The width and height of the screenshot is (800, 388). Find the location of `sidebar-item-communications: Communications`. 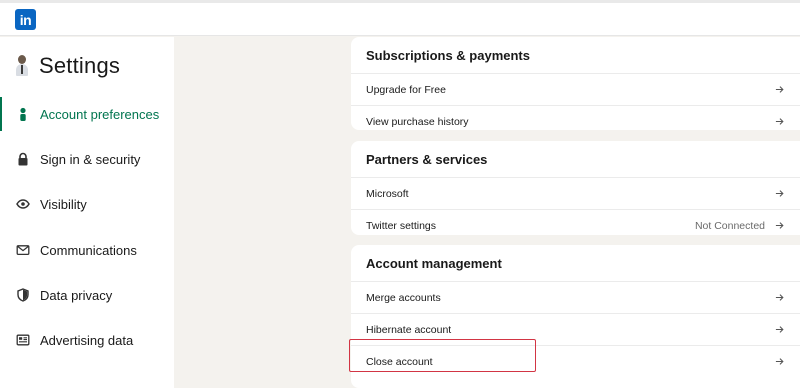

sidebar-item-communications: Communications is located at coordinates (87, 250).